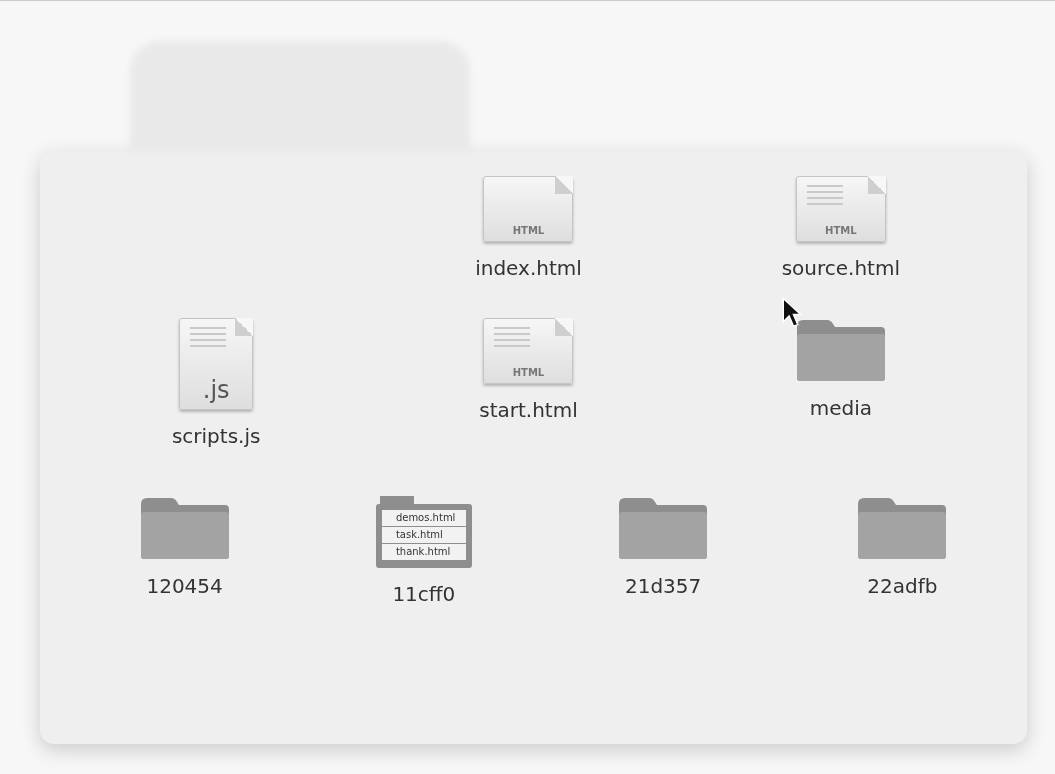 This screenshot has height=774, width=1055. Describe the element at coordinates (663, 586) in the screenshot. I see `folder-name: 21d357` at that location.